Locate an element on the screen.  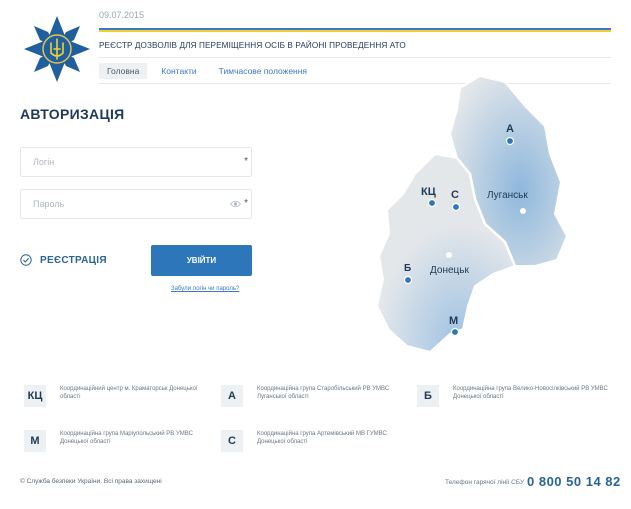
map-label-c: С is located at coordinates (455, 195).